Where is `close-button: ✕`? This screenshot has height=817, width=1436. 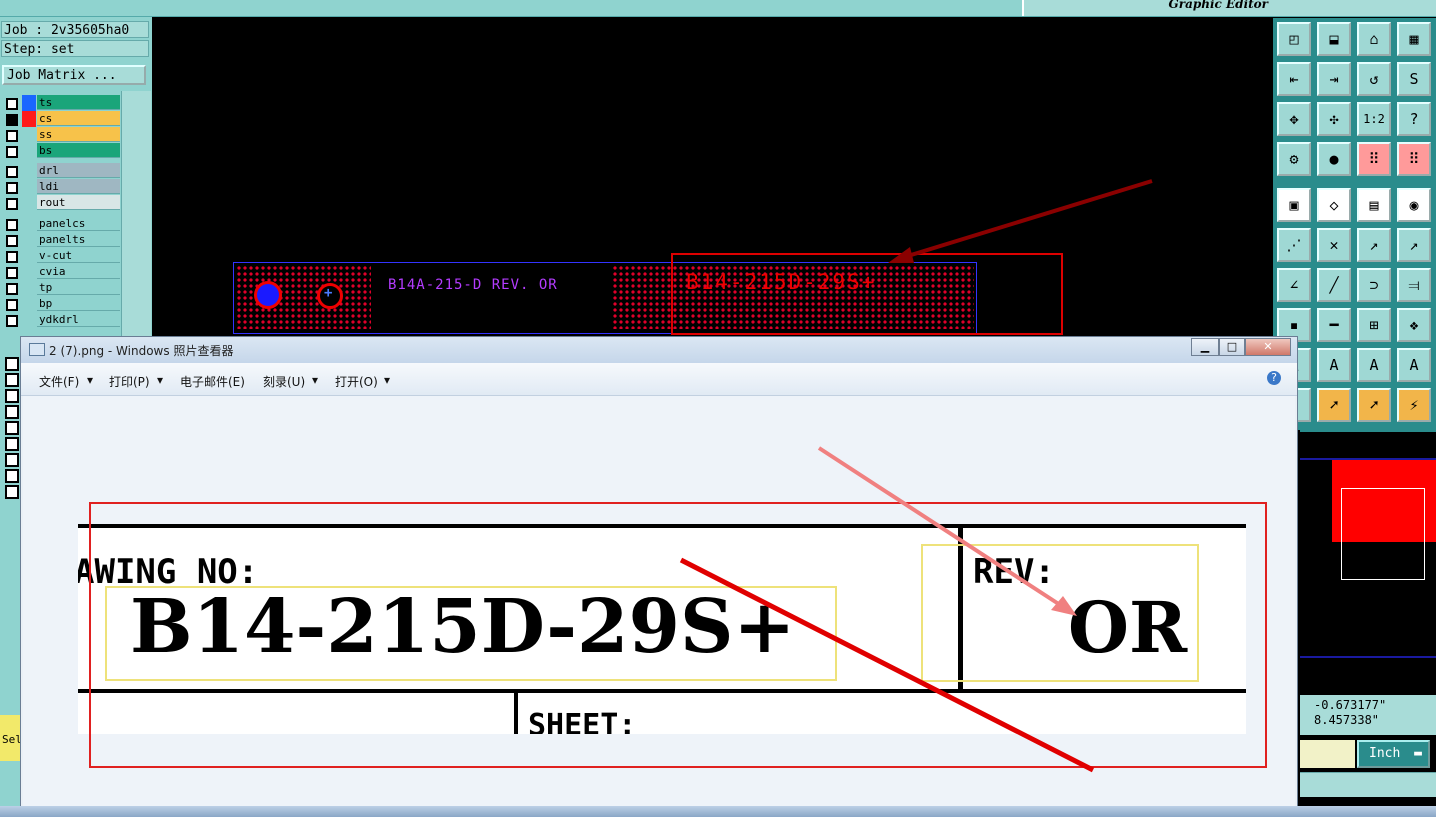
close-button: ✕ is located at coordinates (1268, 347).